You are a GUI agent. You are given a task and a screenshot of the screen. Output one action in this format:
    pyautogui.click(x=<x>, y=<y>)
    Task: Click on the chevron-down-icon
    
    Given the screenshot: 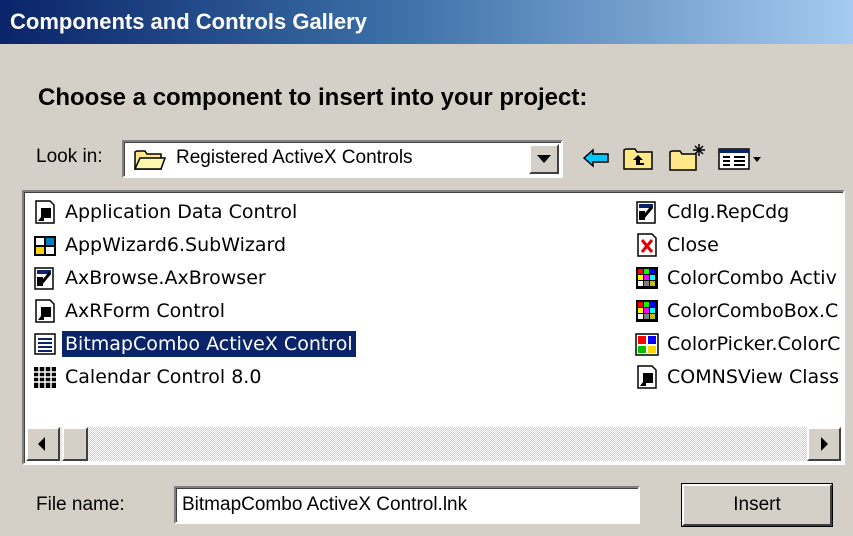 What is the action you would take?
    pyautogui.click(x=544, y=159)
    